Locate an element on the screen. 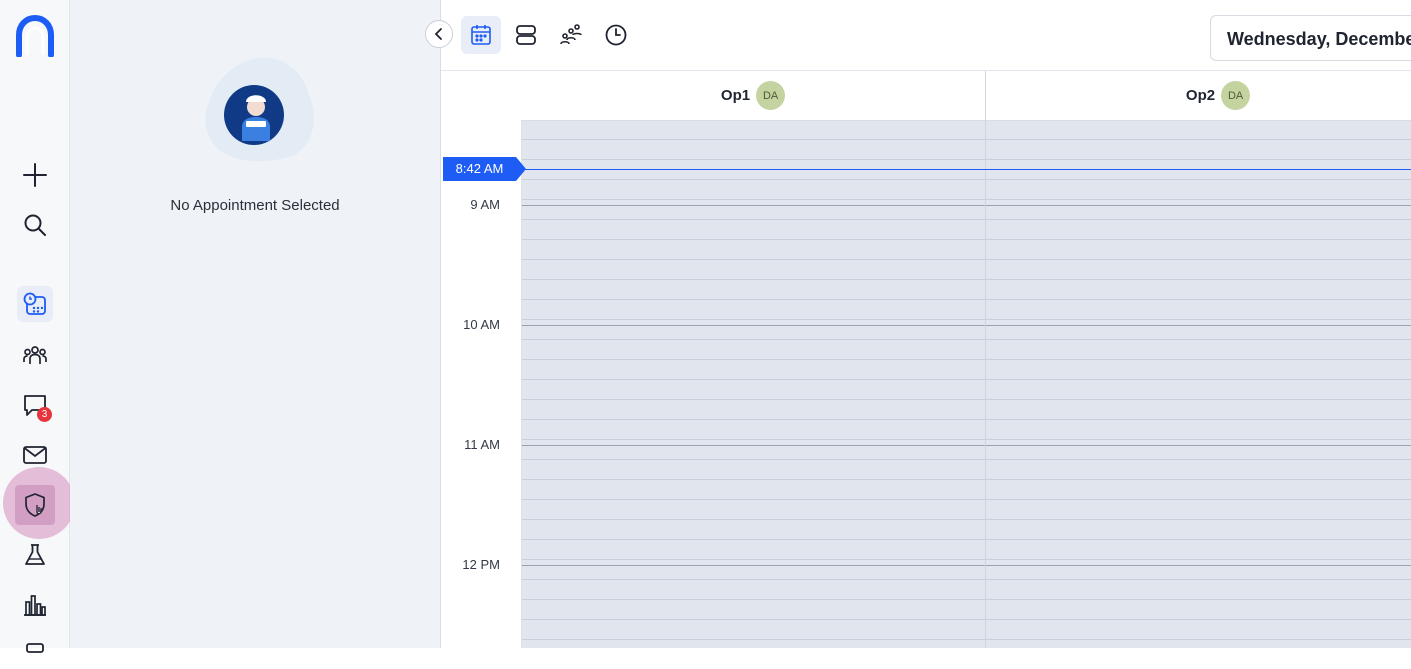 The image size is (1411, 669). collapse-panel-button is located at coordinates (439, 34).